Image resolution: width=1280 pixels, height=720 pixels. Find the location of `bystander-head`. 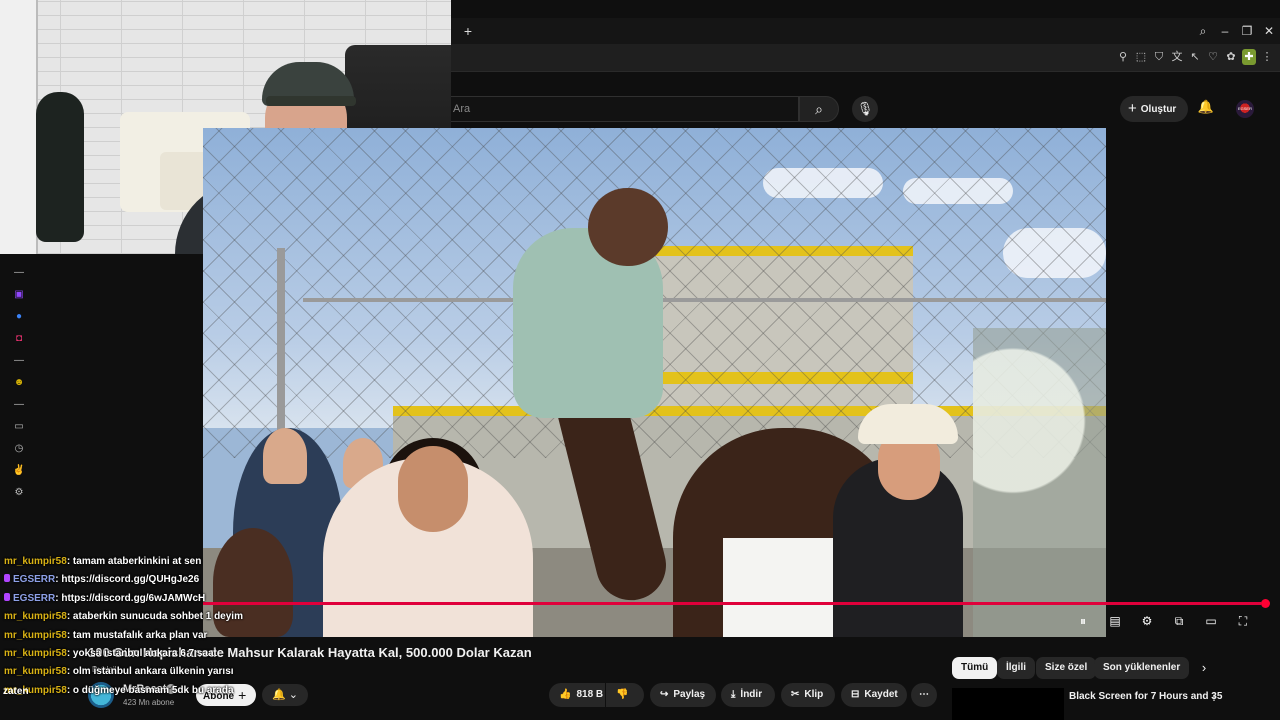

bystander-head is located at coordinates (285, 456).